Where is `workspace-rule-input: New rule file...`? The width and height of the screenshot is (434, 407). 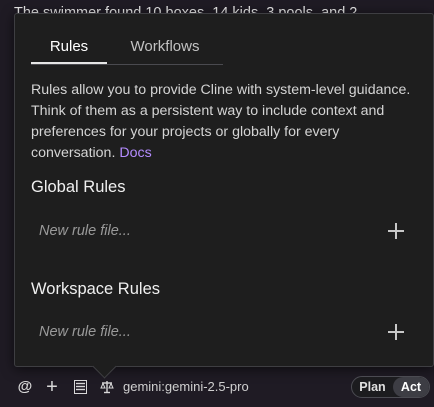 workspace-rule-input: New rule file... is located at coordinates (222, 332).